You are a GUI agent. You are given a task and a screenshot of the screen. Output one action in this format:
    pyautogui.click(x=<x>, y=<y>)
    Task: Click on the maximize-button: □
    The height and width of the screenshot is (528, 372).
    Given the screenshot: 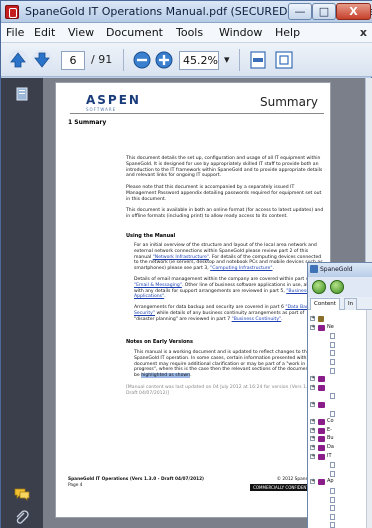 What is the action you would take?
    pyautogui.click(x=324, y=11)
    